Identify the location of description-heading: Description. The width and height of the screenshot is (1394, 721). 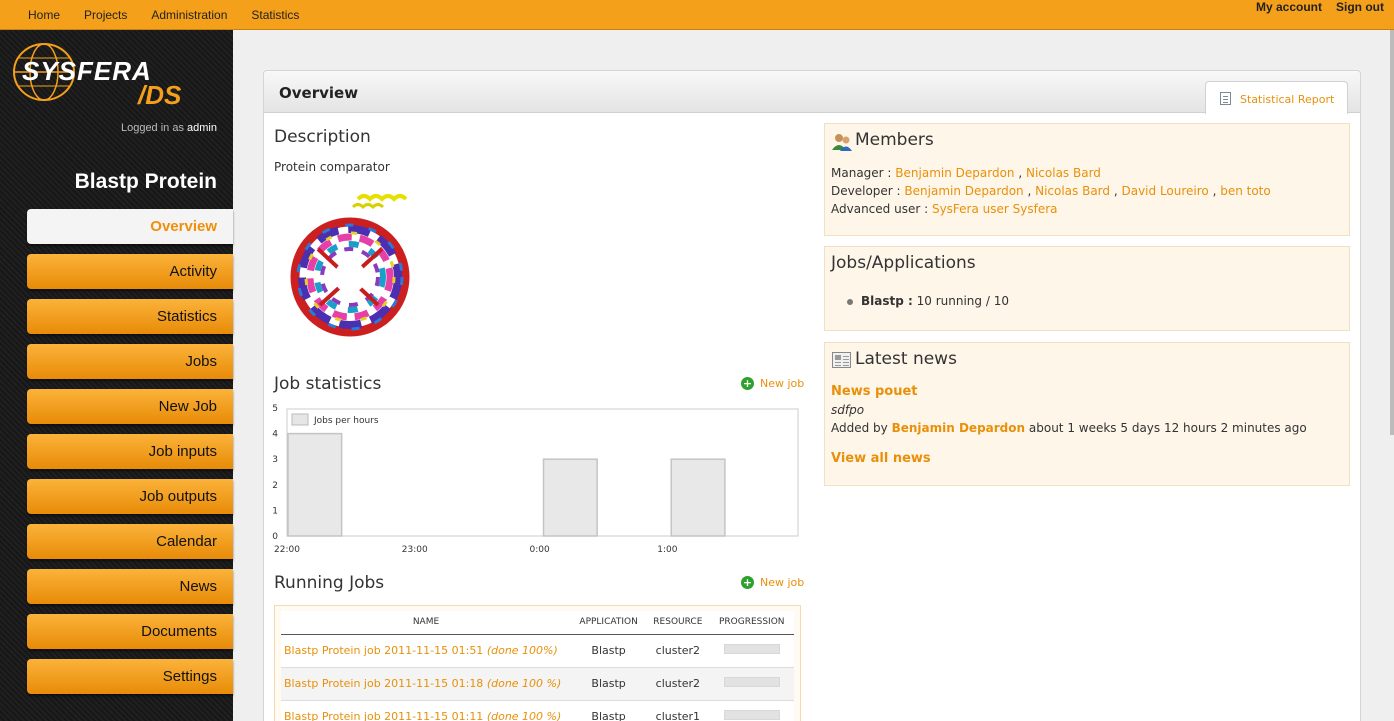
(322, 137).